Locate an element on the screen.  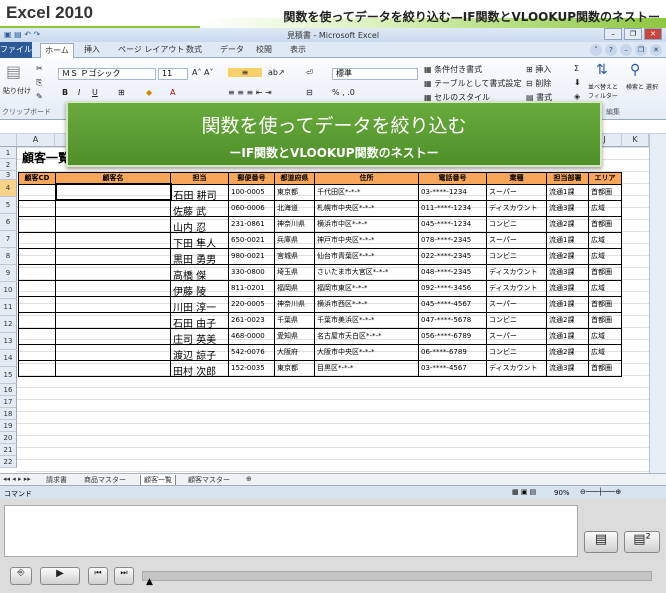
row-header: 1 is located at coordinates (8, 153).